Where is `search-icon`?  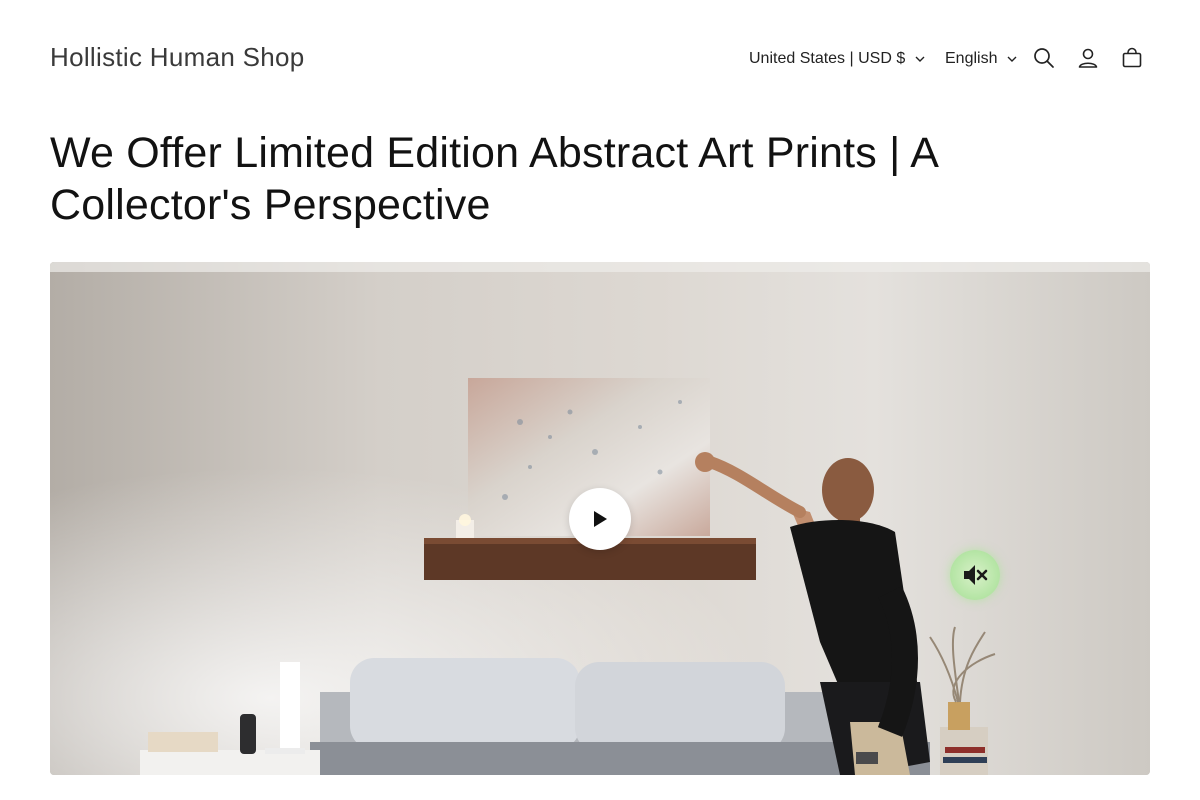 search-icon is located at coordinates (1044, 58).